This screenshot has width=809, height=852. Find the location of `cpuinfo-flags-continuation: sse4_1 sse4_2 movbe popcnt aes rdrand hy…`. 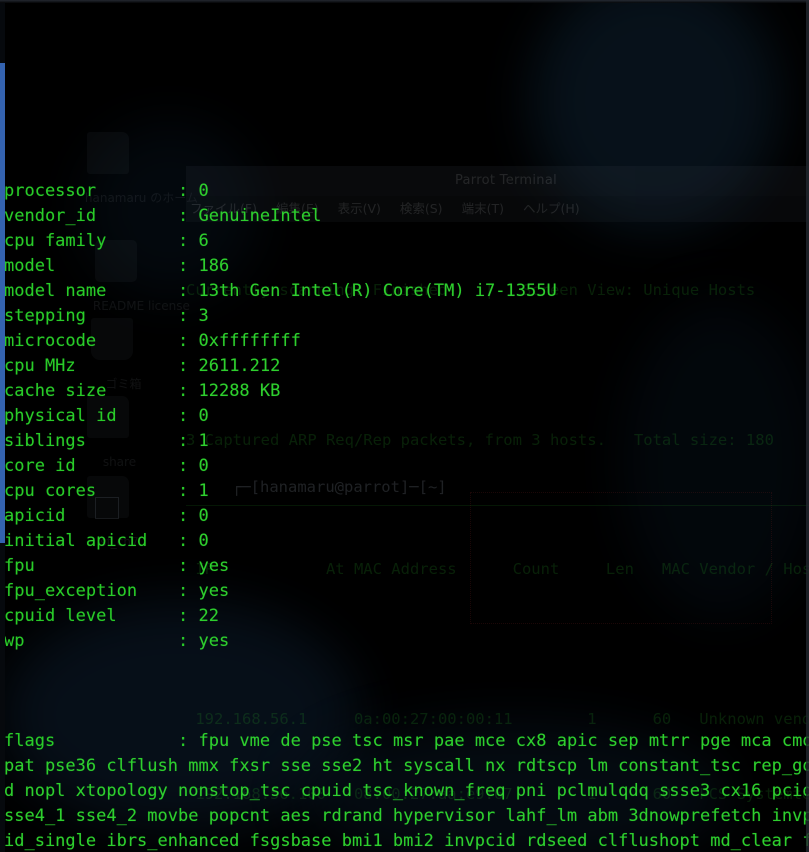

cpuinfo-flags-continuation: sse4_1 sse4_2 movbe popcnt aes rdrand hy… is located at coordinates (406, 816).